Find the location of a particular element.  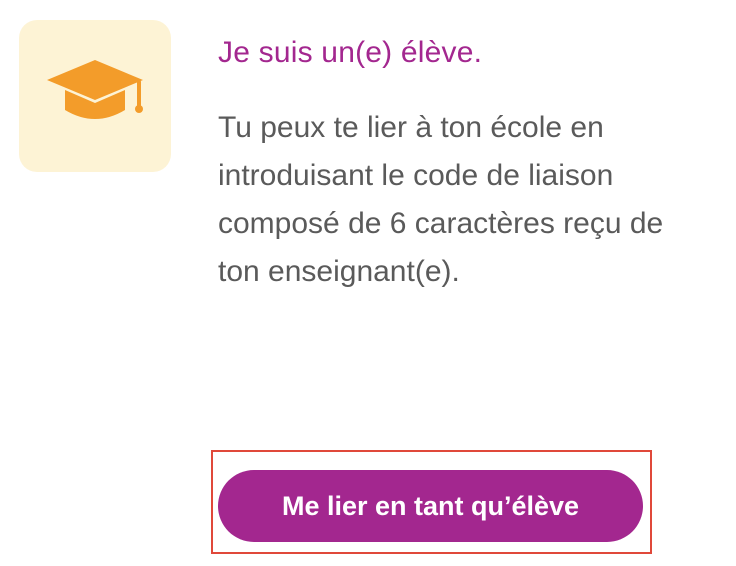

card-title: Je suis un(e) élève. is located at coordinates (350, 52).